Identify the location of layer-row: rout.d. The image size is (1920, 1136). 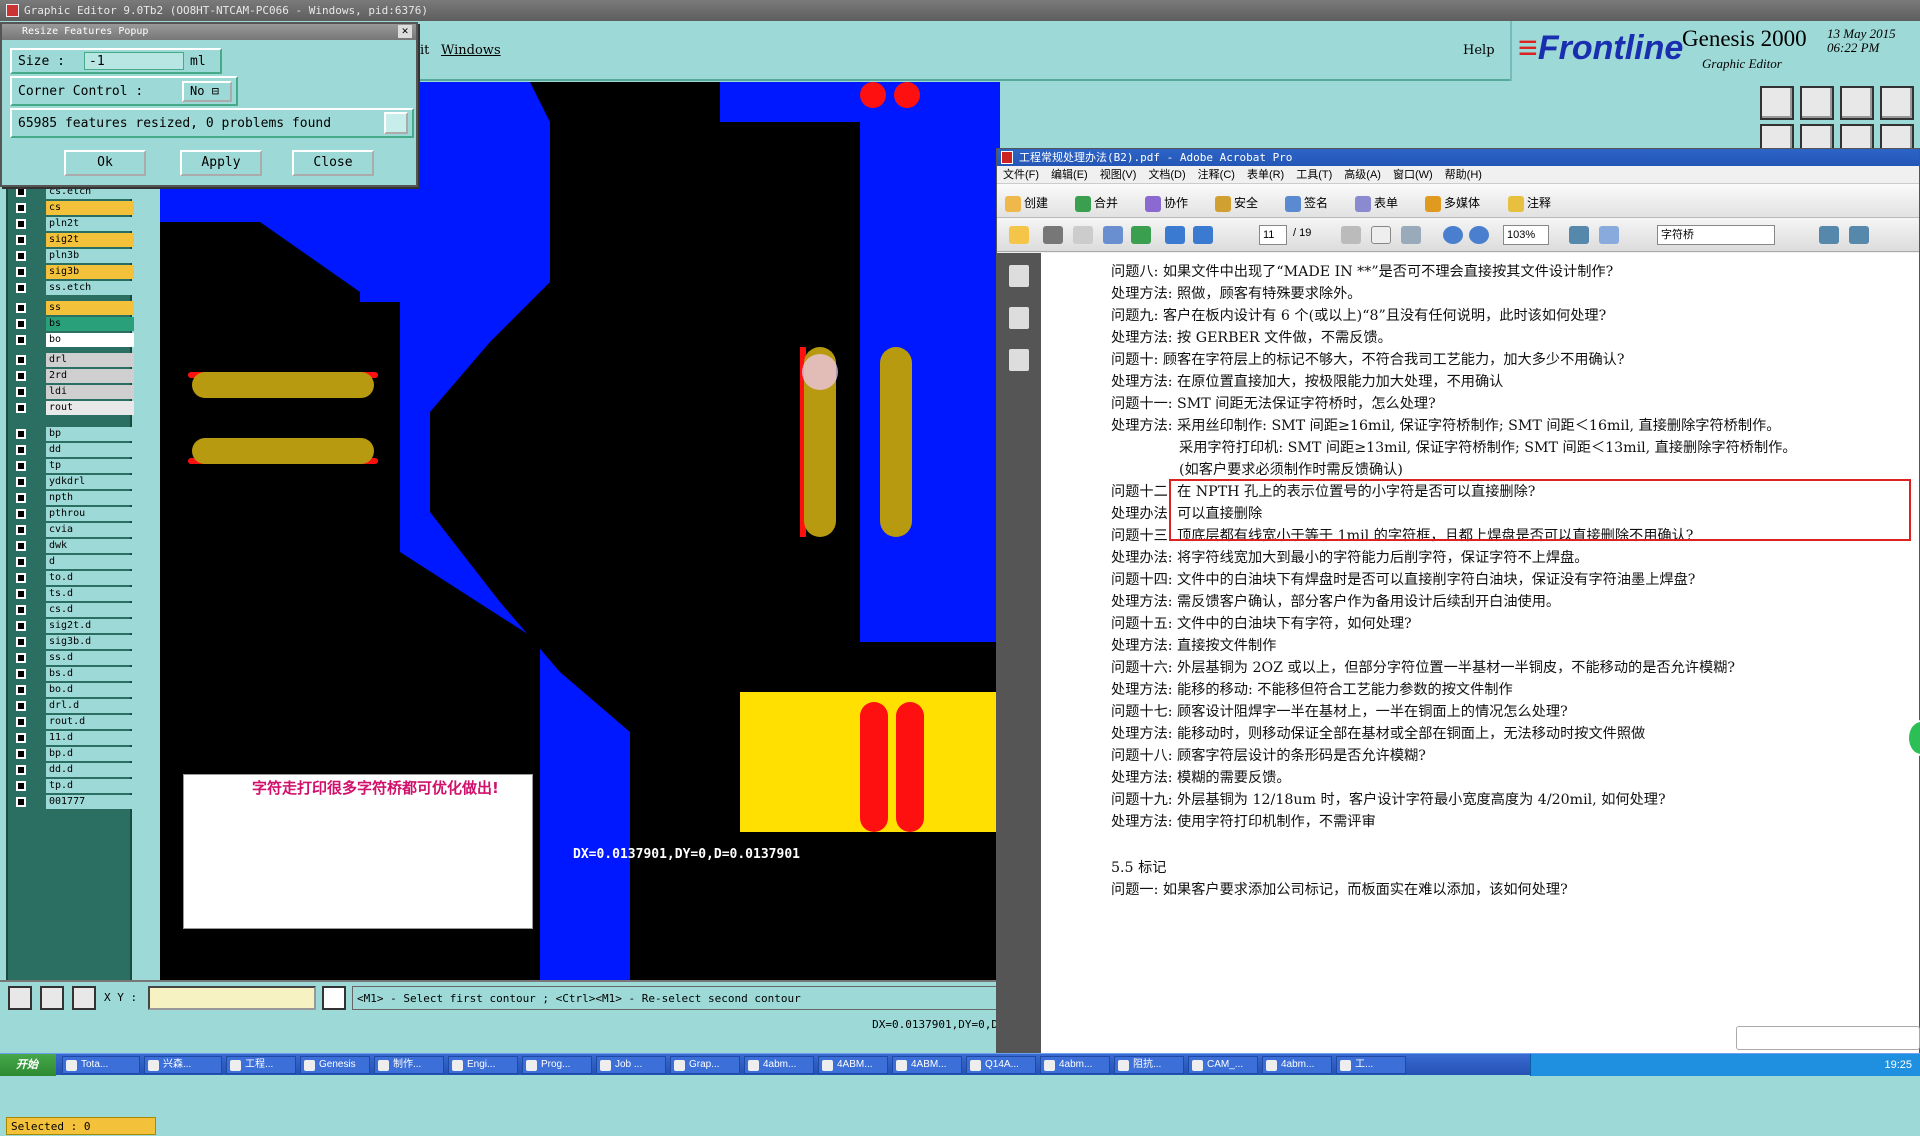
(71, 722).